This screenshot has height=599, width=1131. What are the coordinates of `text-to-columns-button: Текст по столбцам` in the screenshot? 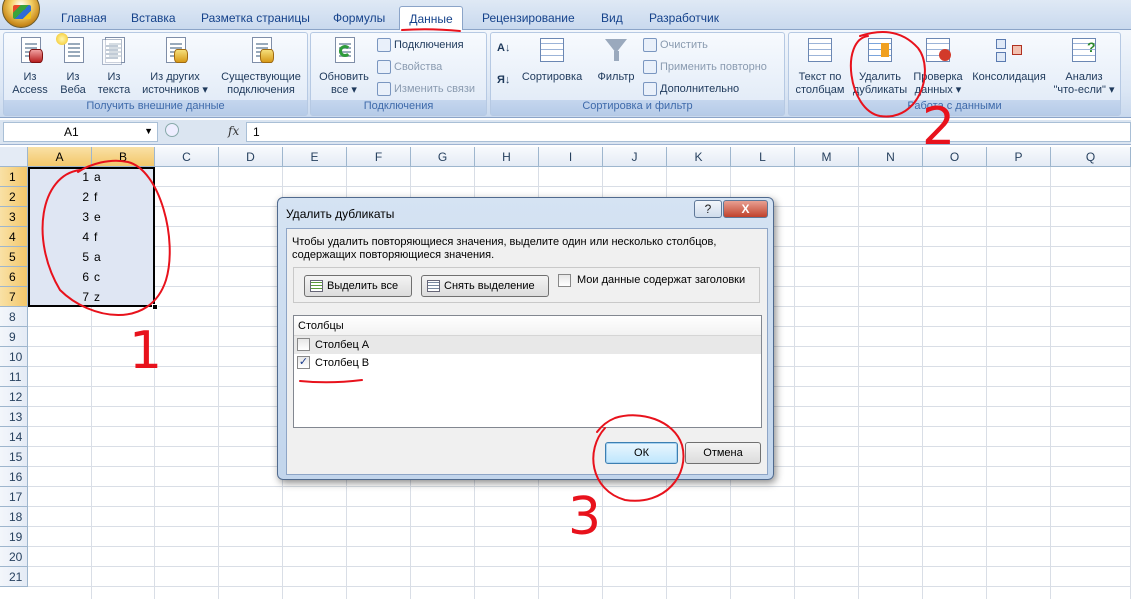 It's located at (820, 66).